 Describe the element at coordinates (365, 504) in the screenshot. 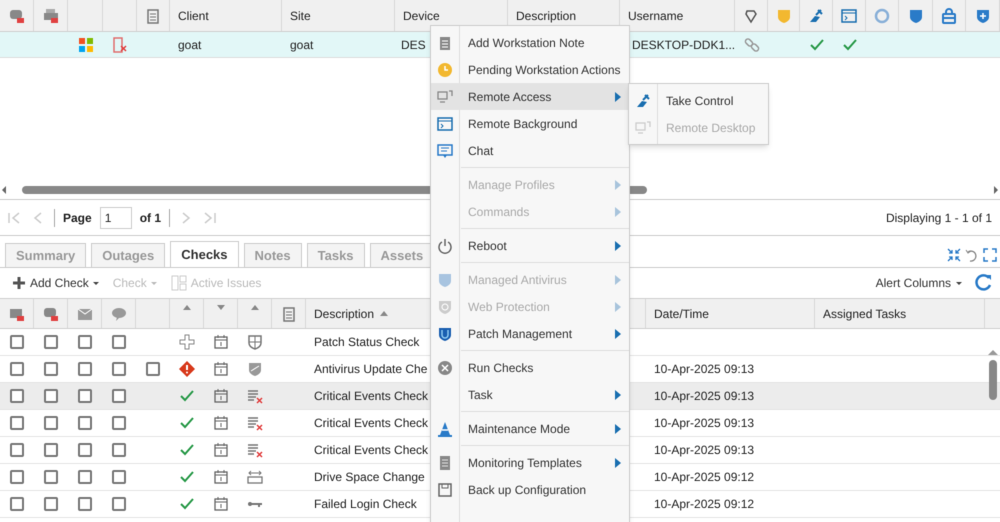

I see `table-cell-text: Failed Login Check` at that location.